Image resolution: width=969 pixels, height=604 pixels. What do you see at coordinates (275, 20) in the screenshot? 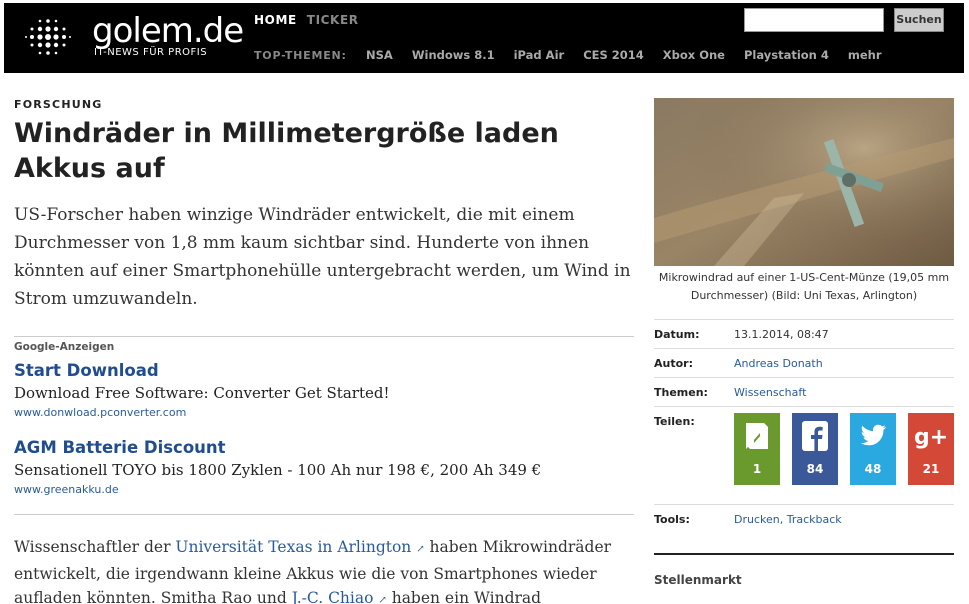
I see `nav-home: HOME` at bounding box center [275, 20].